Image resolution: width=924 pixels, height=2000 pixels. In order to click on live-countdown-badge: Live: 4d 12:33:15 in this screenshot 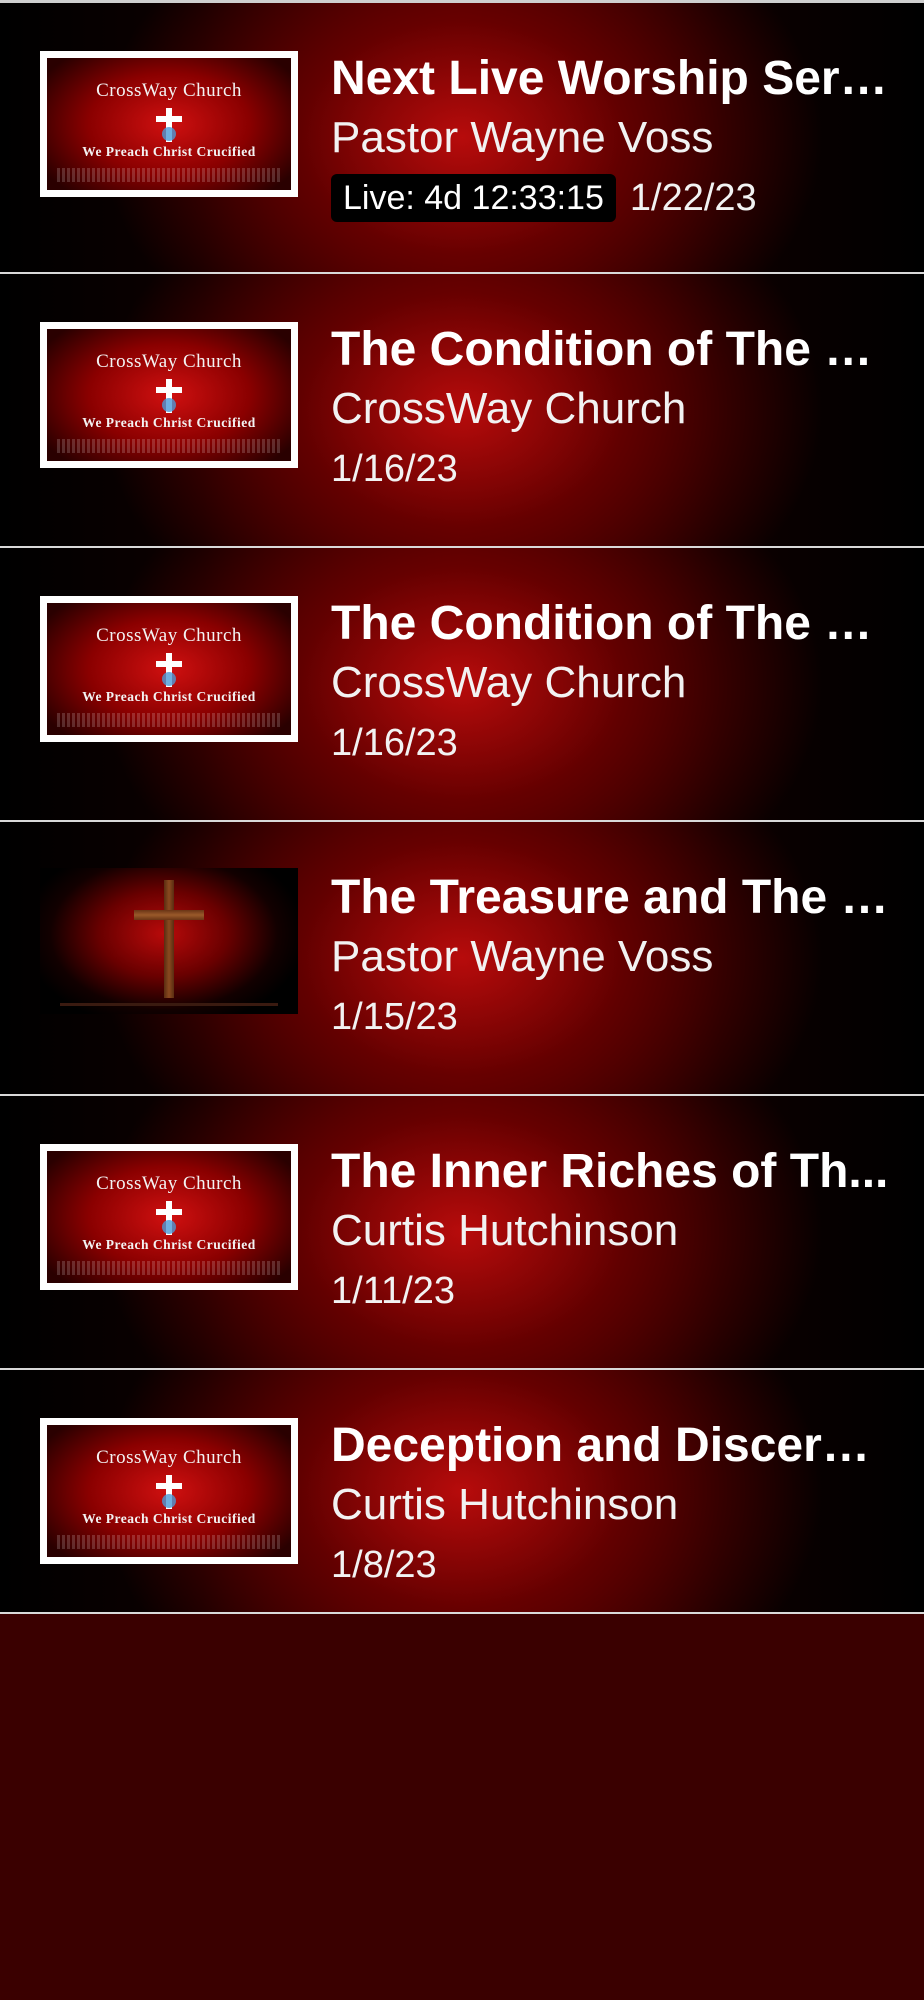, I will do `click(473, 198)`.